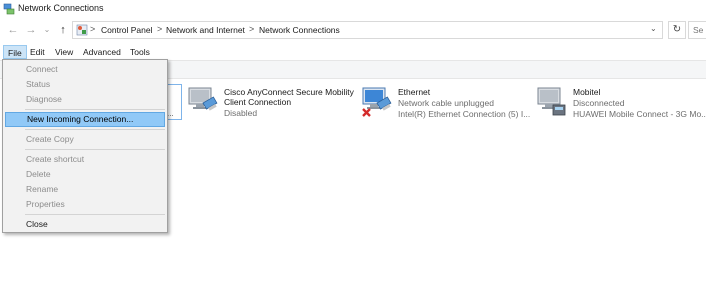 This screenshot has width=706, height=285. Describe the element at coordinates (551, 101) in the screenshot. I see `mobile-broadband-icon` at that location.